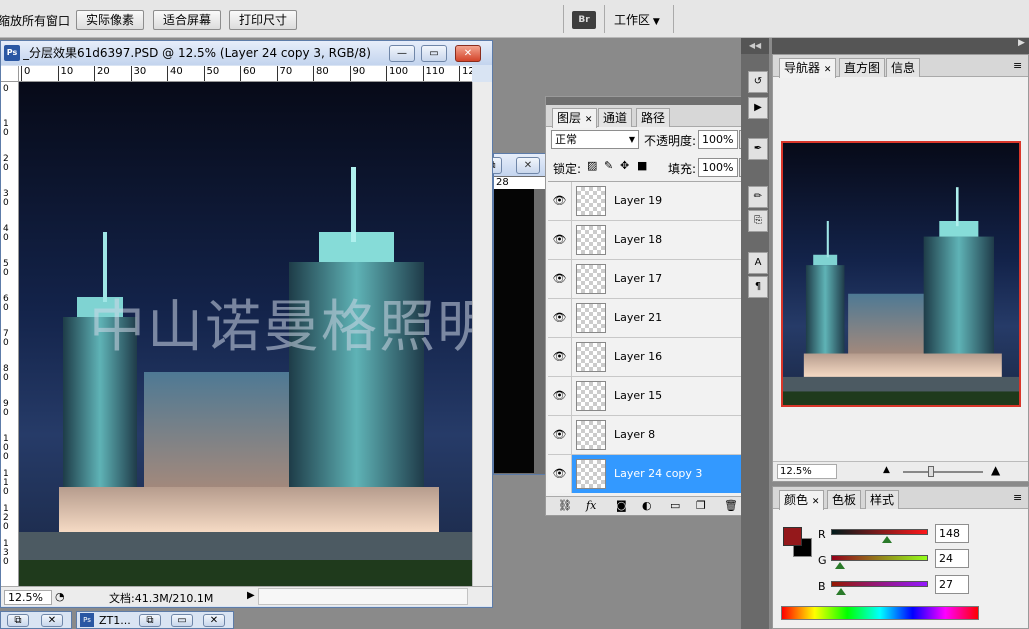 The width and height of the screenshot is (1029, 629). I want to click on red-slider-track, so click(879, 532).